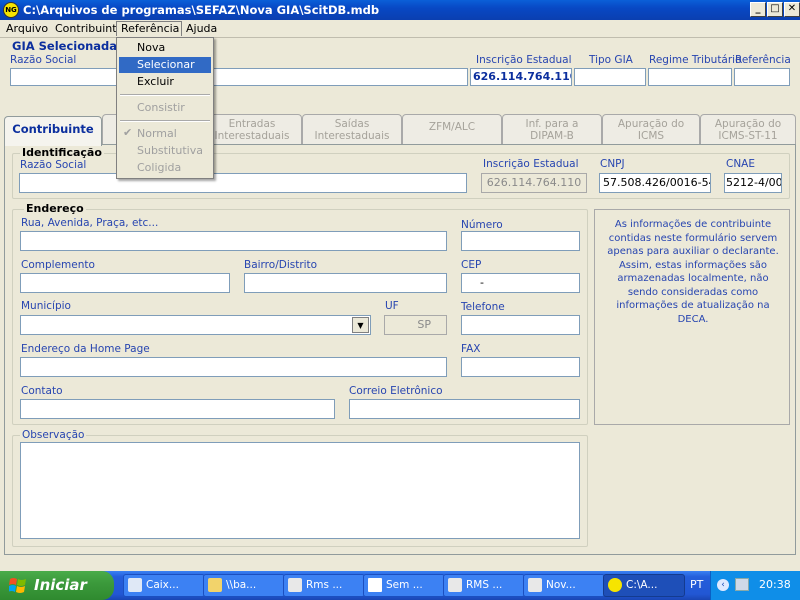  What do you see at coordinates (239, 77) in the screenshot?
I see `gia-razao-field` at bounding box center [239, 77].